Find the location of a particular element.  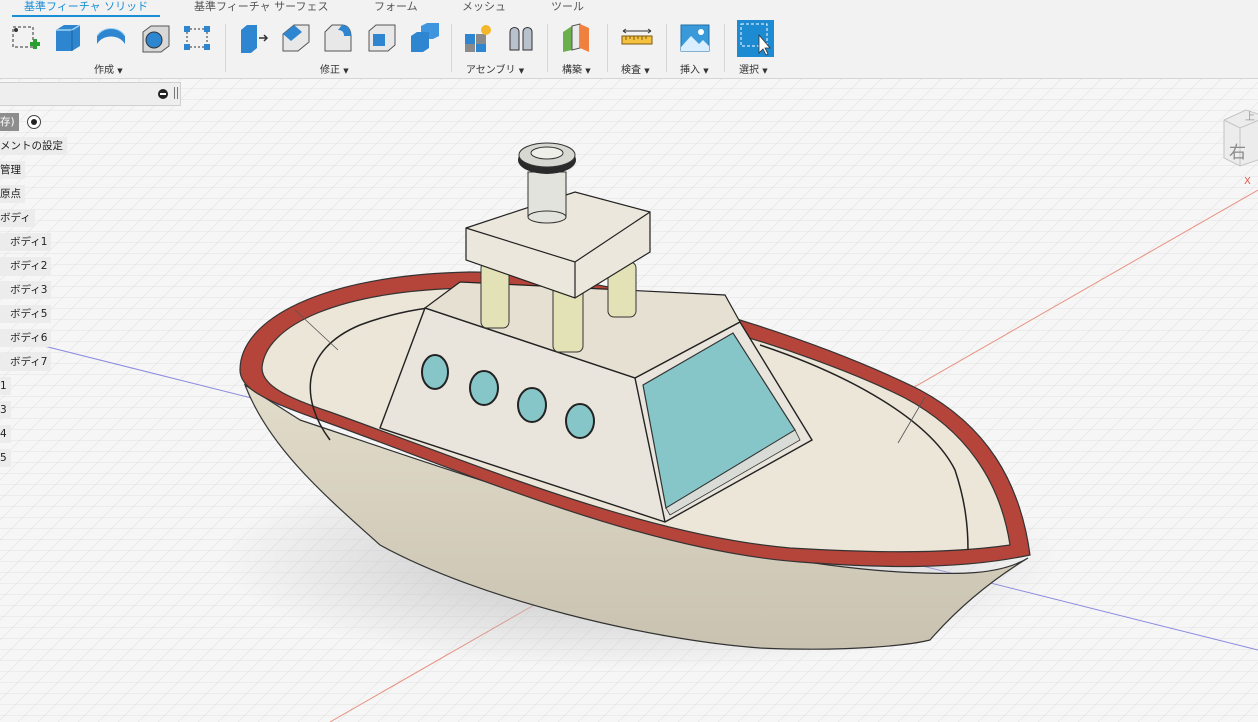

tab-surface: 基準フィーチャ サーフェス is located at coordinates (261, 8).